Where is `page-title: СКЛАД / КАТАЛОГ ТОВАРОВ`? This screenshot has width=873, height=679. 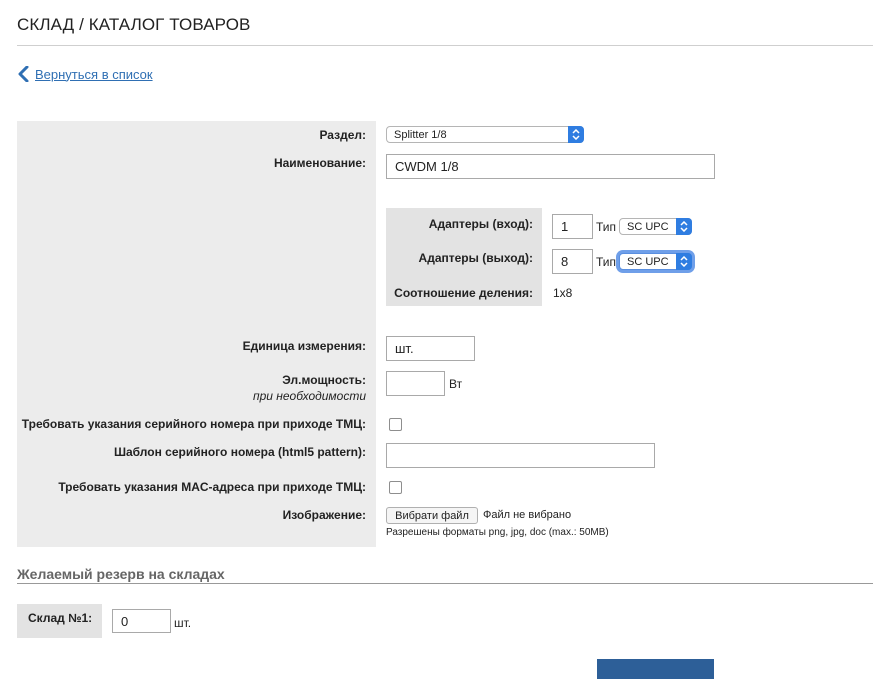
page-title: СКЛАД / КАТАЛОГ ТОВАРОВ is located at coordinates (134, 24).